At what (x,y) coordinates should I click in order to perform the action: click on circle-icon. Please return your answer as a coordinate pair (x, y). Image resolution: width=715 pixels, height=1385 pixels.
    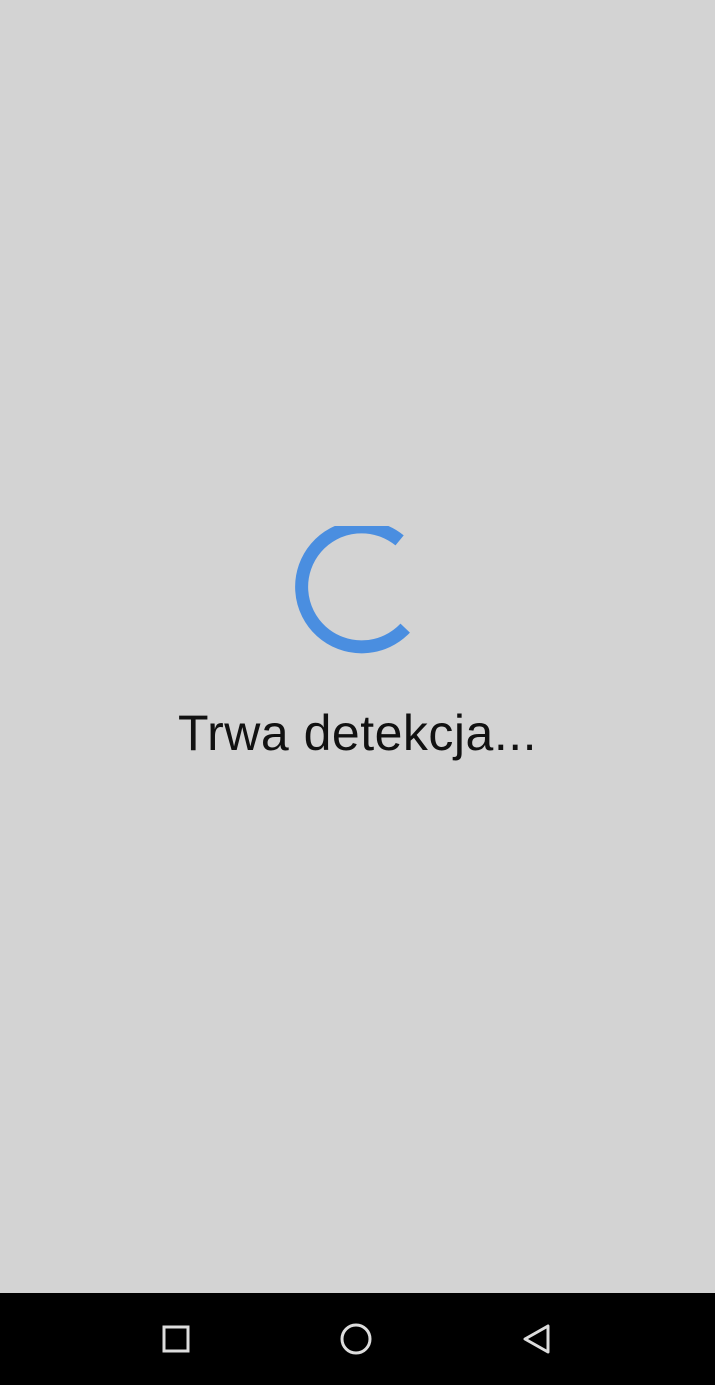
    Looking at the image, I should click on (356, 1339).